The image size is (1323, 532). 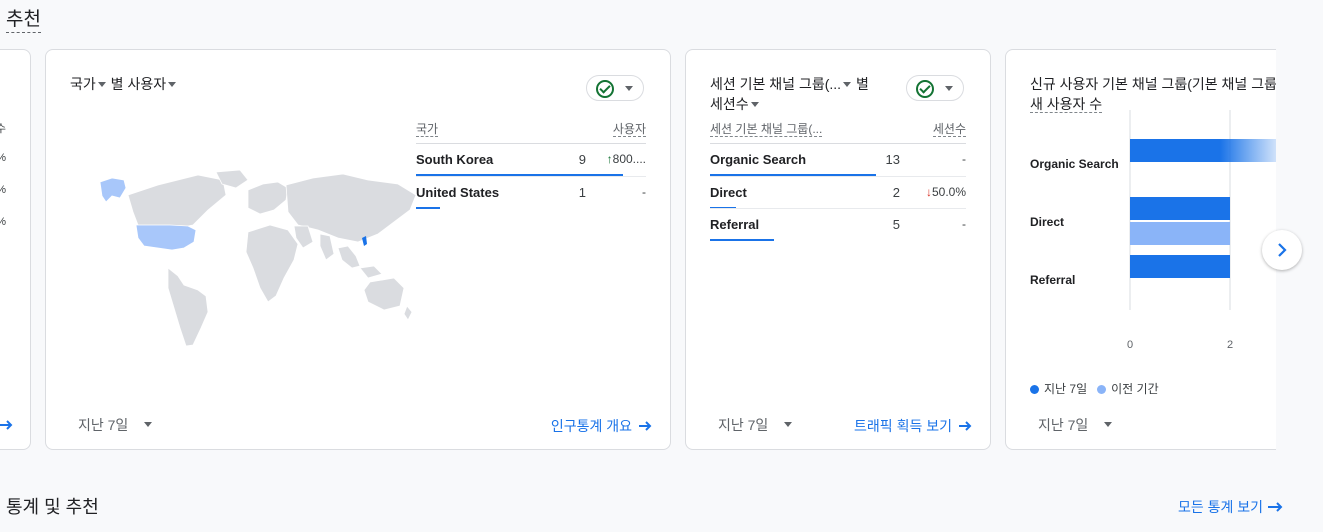 I want to click on row-change: ↓50.0%, so click(x=946, y=192).